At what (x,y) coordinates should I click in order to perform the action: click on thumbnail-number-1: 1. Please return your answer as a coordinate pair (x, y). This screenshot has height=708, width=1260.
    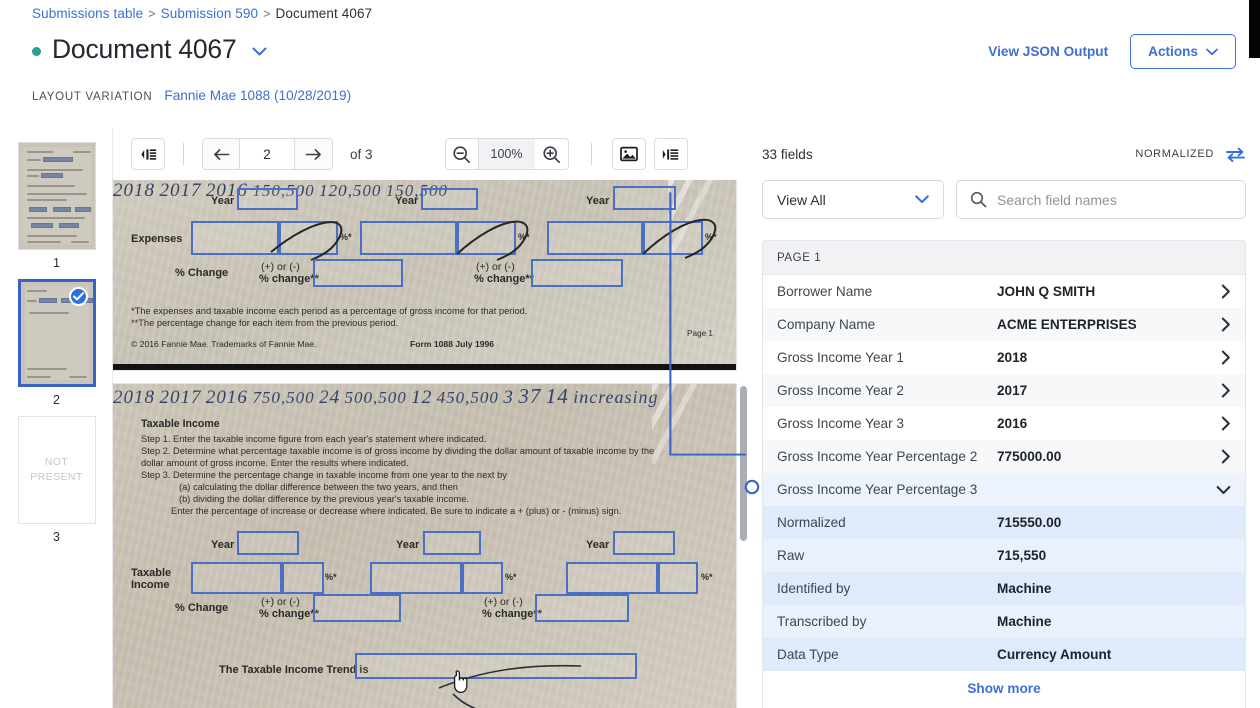
    Looking at the image, I should click on (56, 263).